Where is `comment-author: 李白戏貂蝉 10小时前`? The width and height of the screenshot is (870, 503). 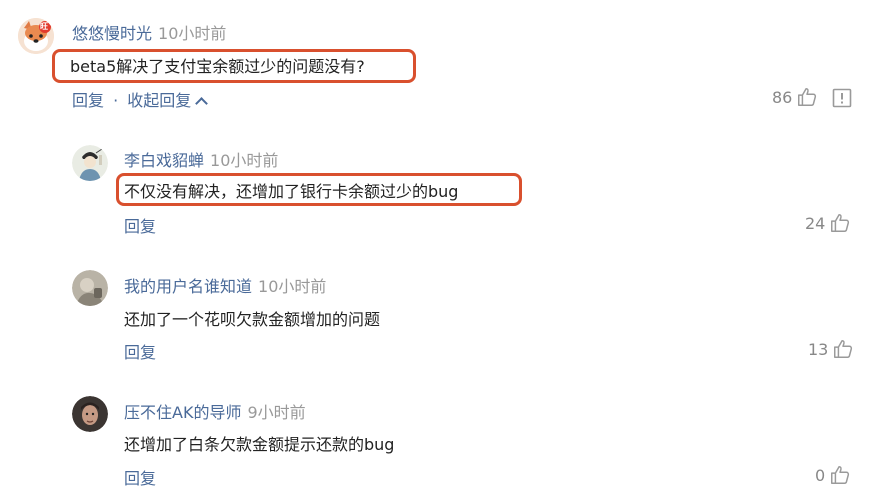 comment-author: 李白戏貂蝉 10小时前 is located at coordinates (201, 159).